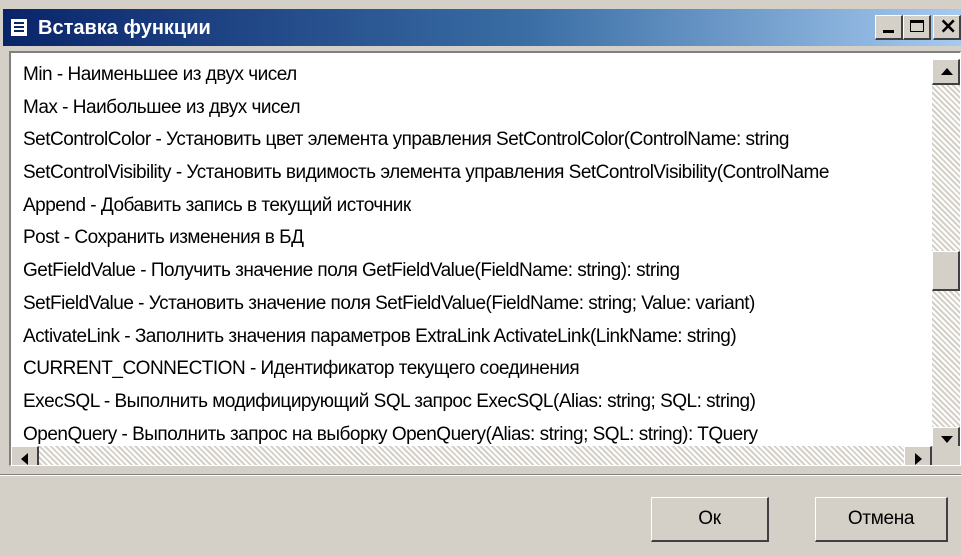 This screenshot has height=556, width=961. I want to click on arrow-left-icon, so click(24, 459).